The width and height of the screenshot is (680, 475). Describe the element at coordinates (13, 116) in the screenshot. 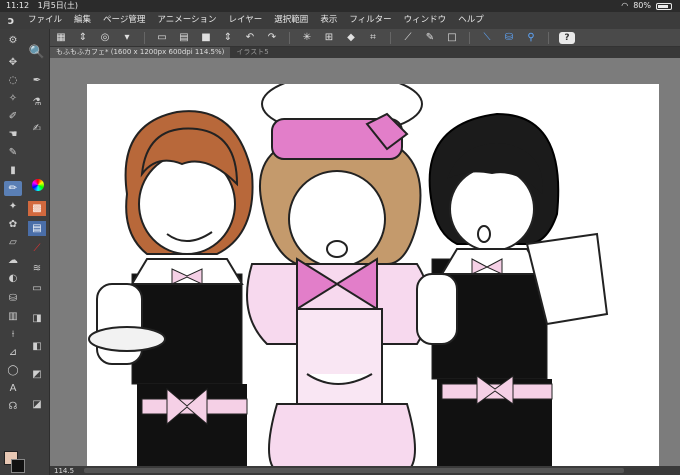

I see `eyedrop-icon: ✐` at that location.